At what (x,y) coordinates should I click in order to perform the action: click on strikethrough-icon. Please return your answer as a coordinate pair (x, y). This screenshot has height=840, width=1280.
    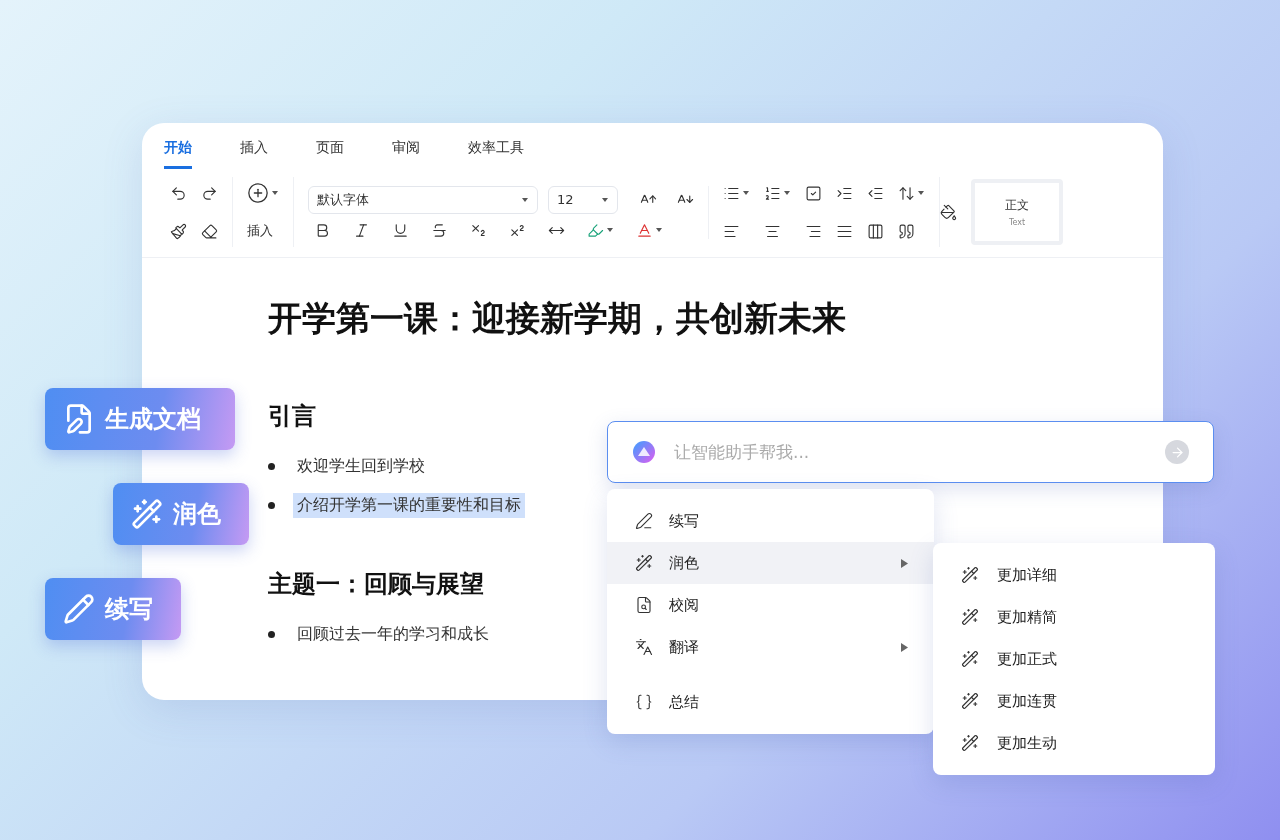
    Looking at the image, I should click on (439, 230).